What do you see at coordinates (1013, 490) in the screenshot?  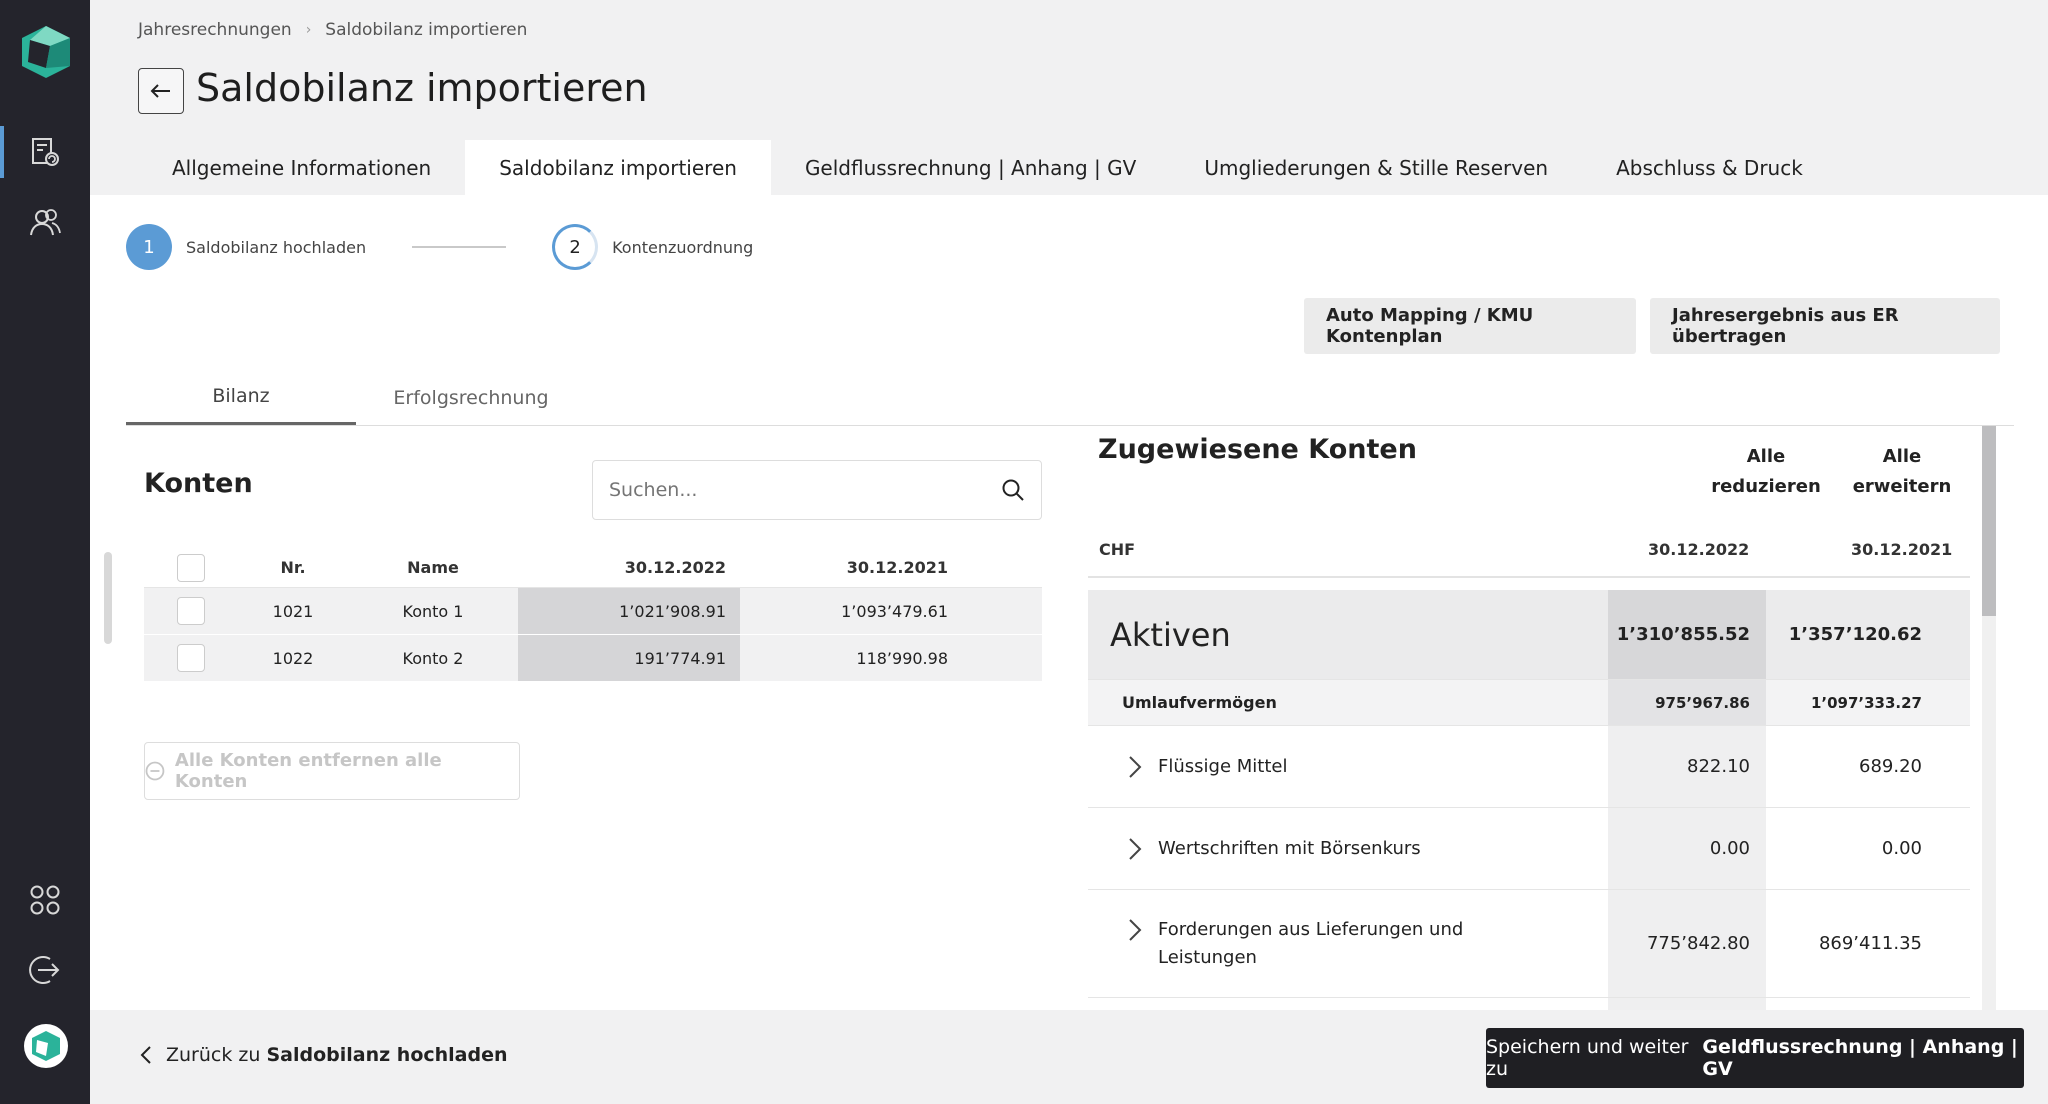 I see `search-icon` at bounding box center [1013, 490].